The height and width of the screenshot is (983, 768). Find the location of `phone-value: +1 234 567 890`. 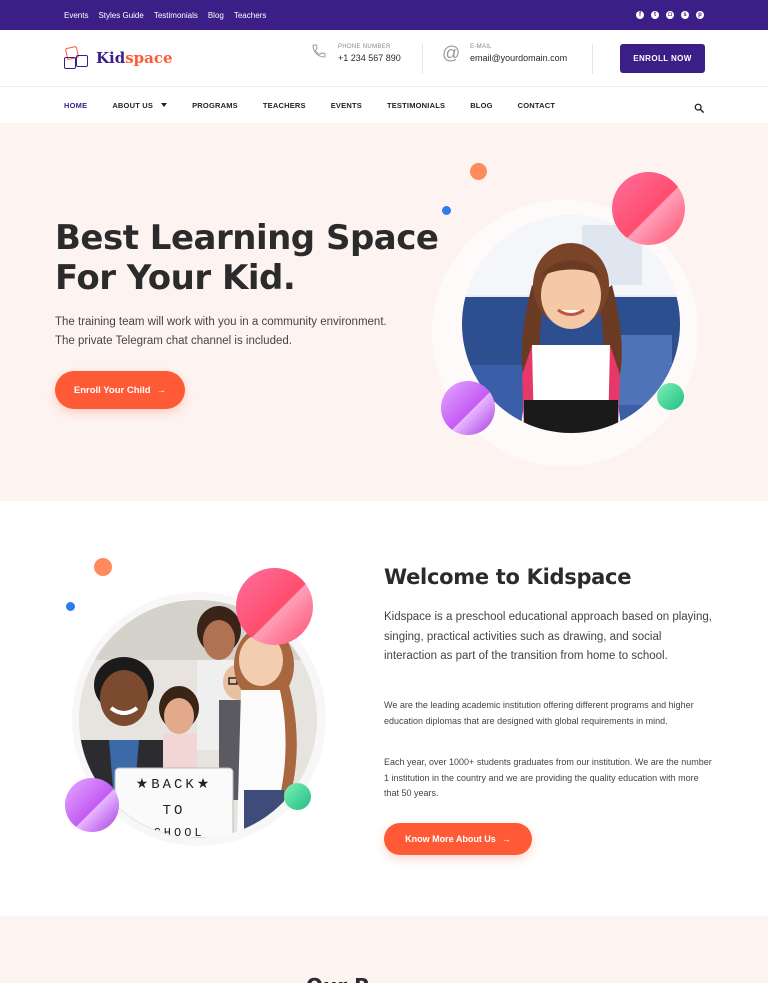

phone-value: +1 234 567 890 is located at coordinates (369, 58).